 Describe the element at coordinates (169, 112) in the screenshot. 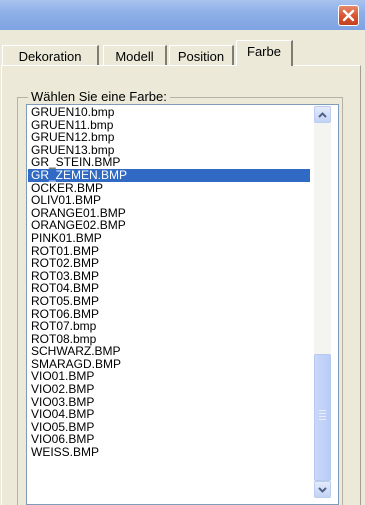

I see `list-item: GRUEN10.bmp` at that location.